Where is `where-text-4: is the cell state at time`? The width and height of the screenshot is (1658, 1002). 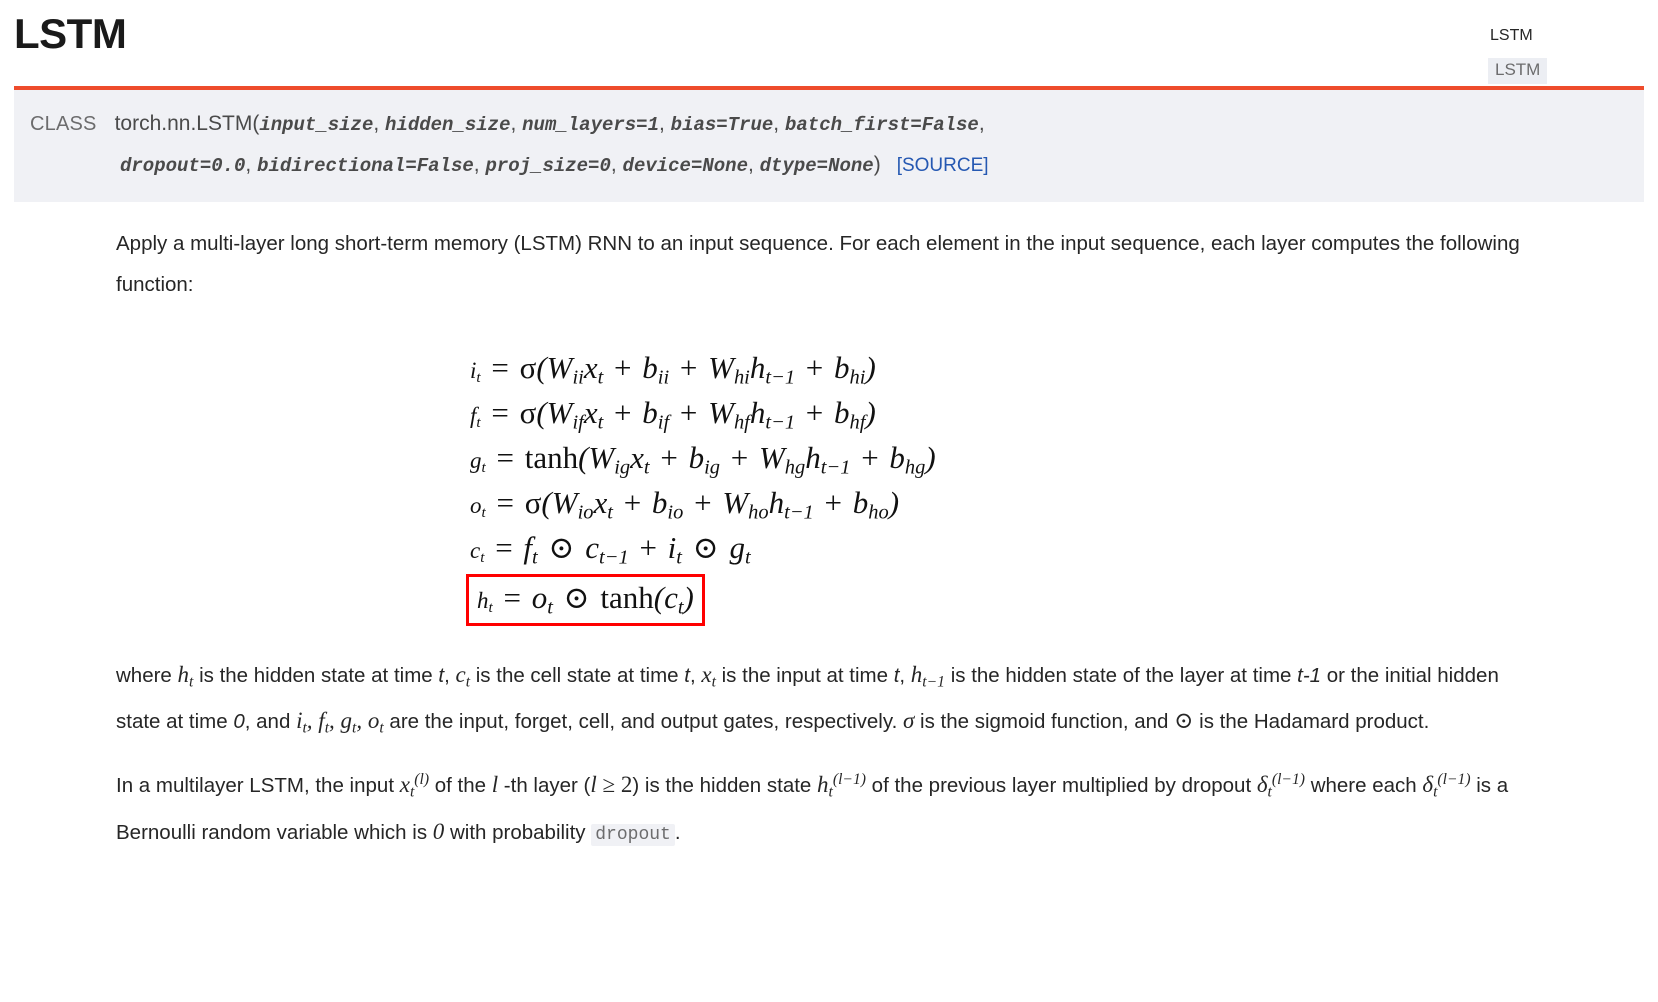
where-text-4: is the cell state at time is located at coordinates (577, 675).